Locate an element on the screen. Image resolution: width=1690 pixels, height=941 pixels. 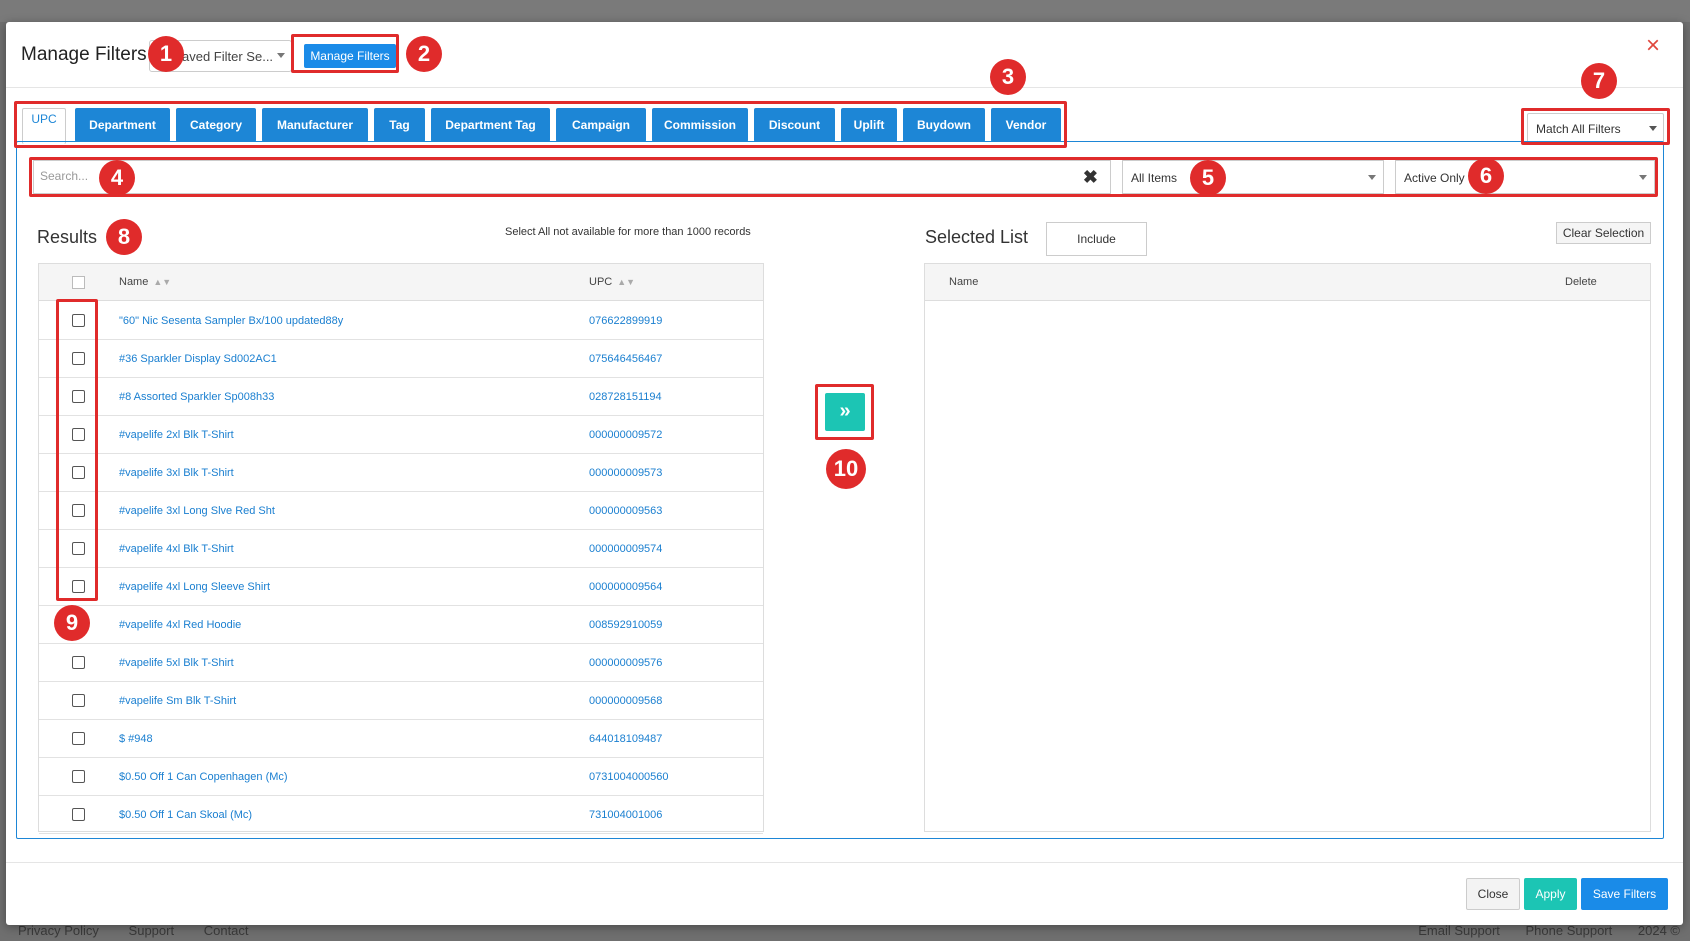
copyright-text: 2024 © is located at coordinates (1658, 930).